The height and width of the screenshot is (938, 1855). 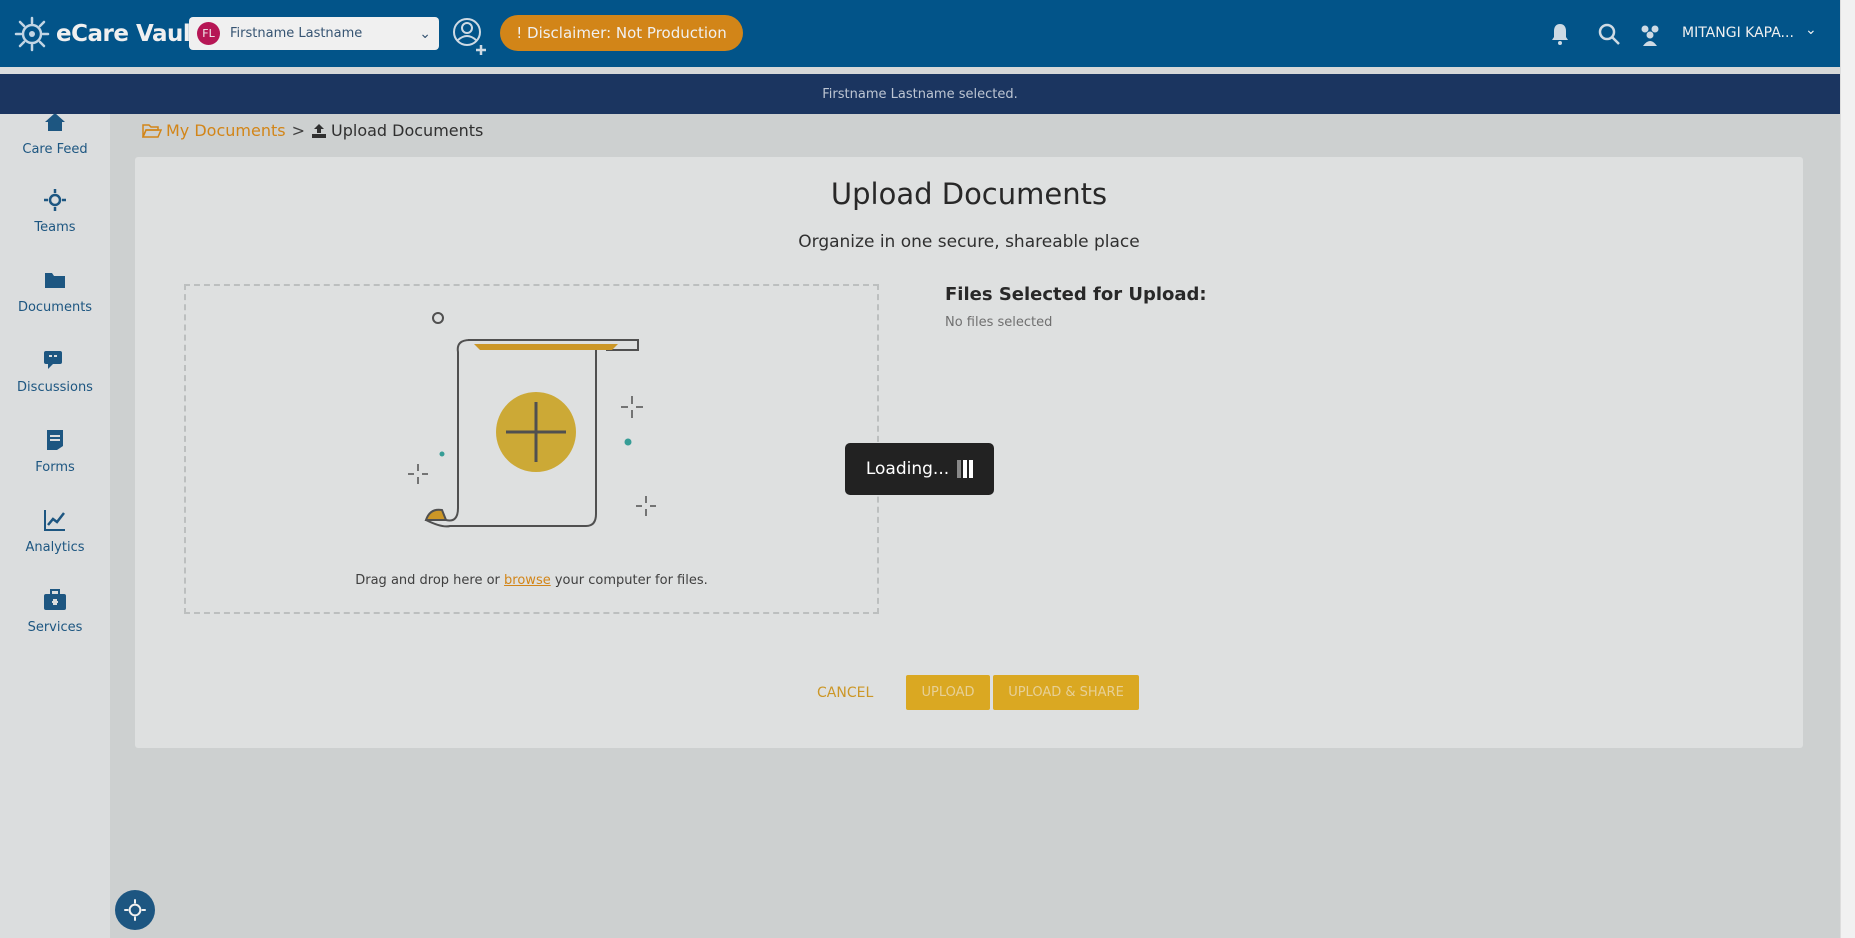 I want to click on loading-bars-icon, so click(x=965, y=469).